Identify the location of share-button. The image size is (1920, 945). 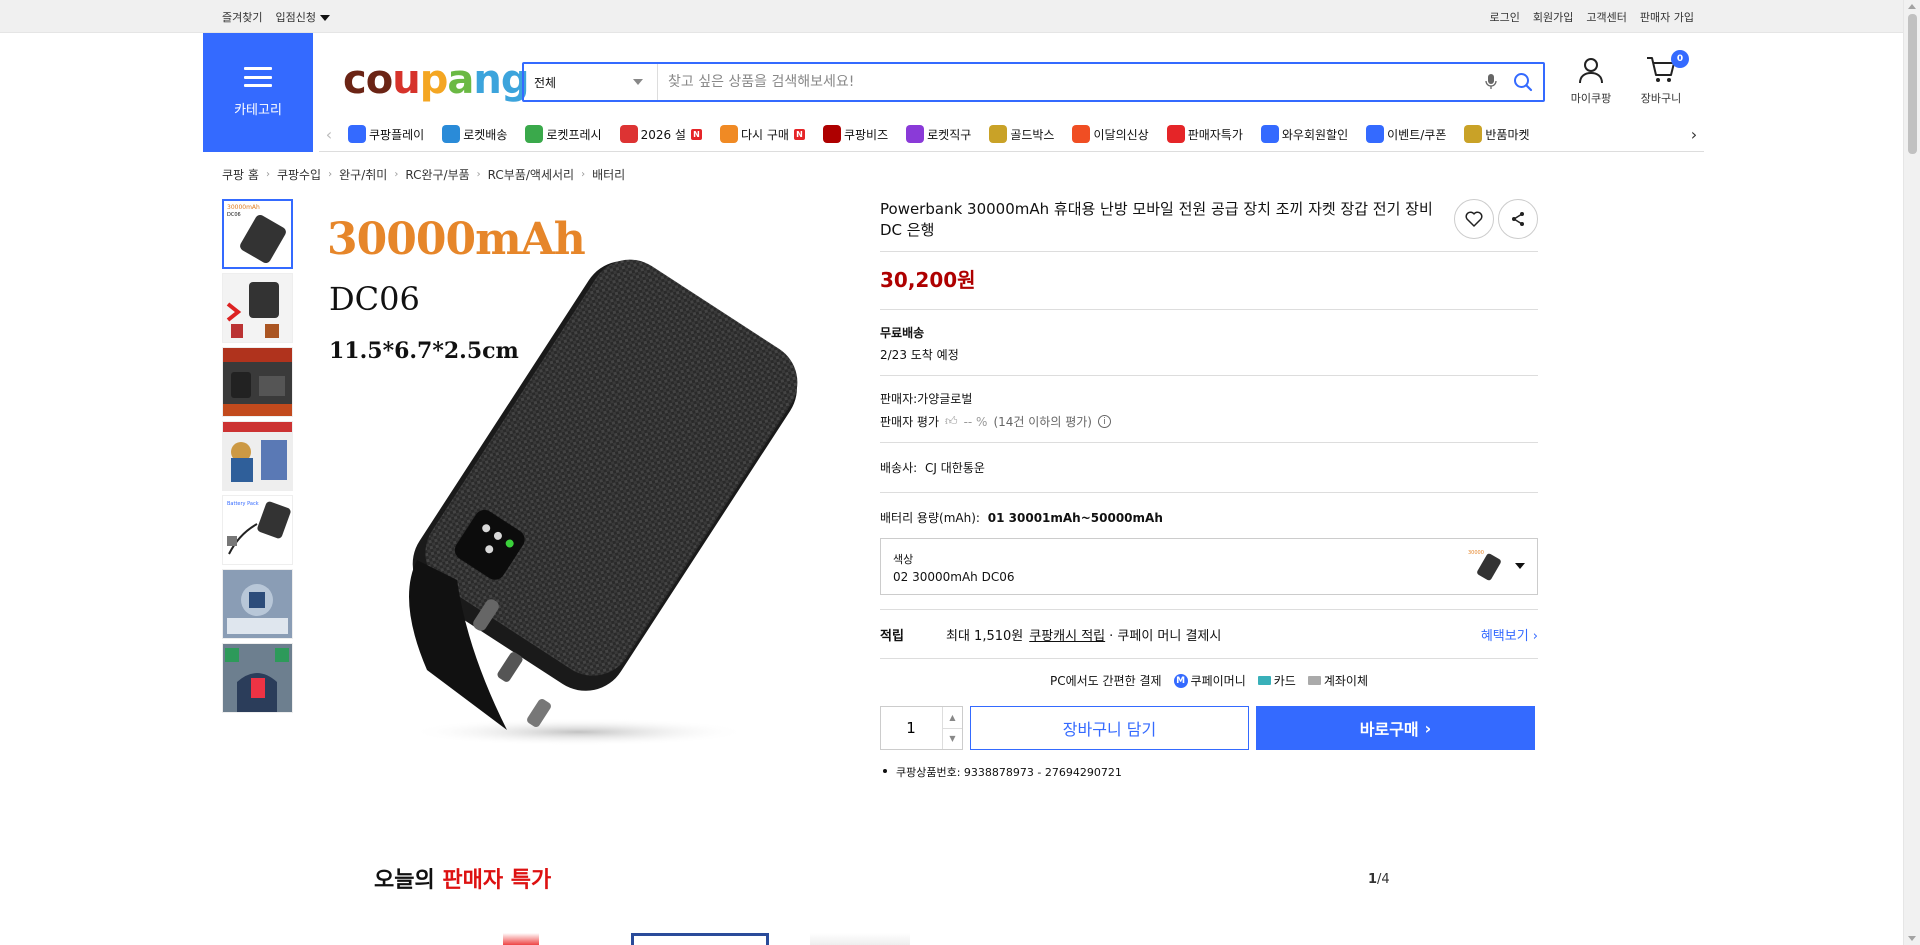
(1518, 219).